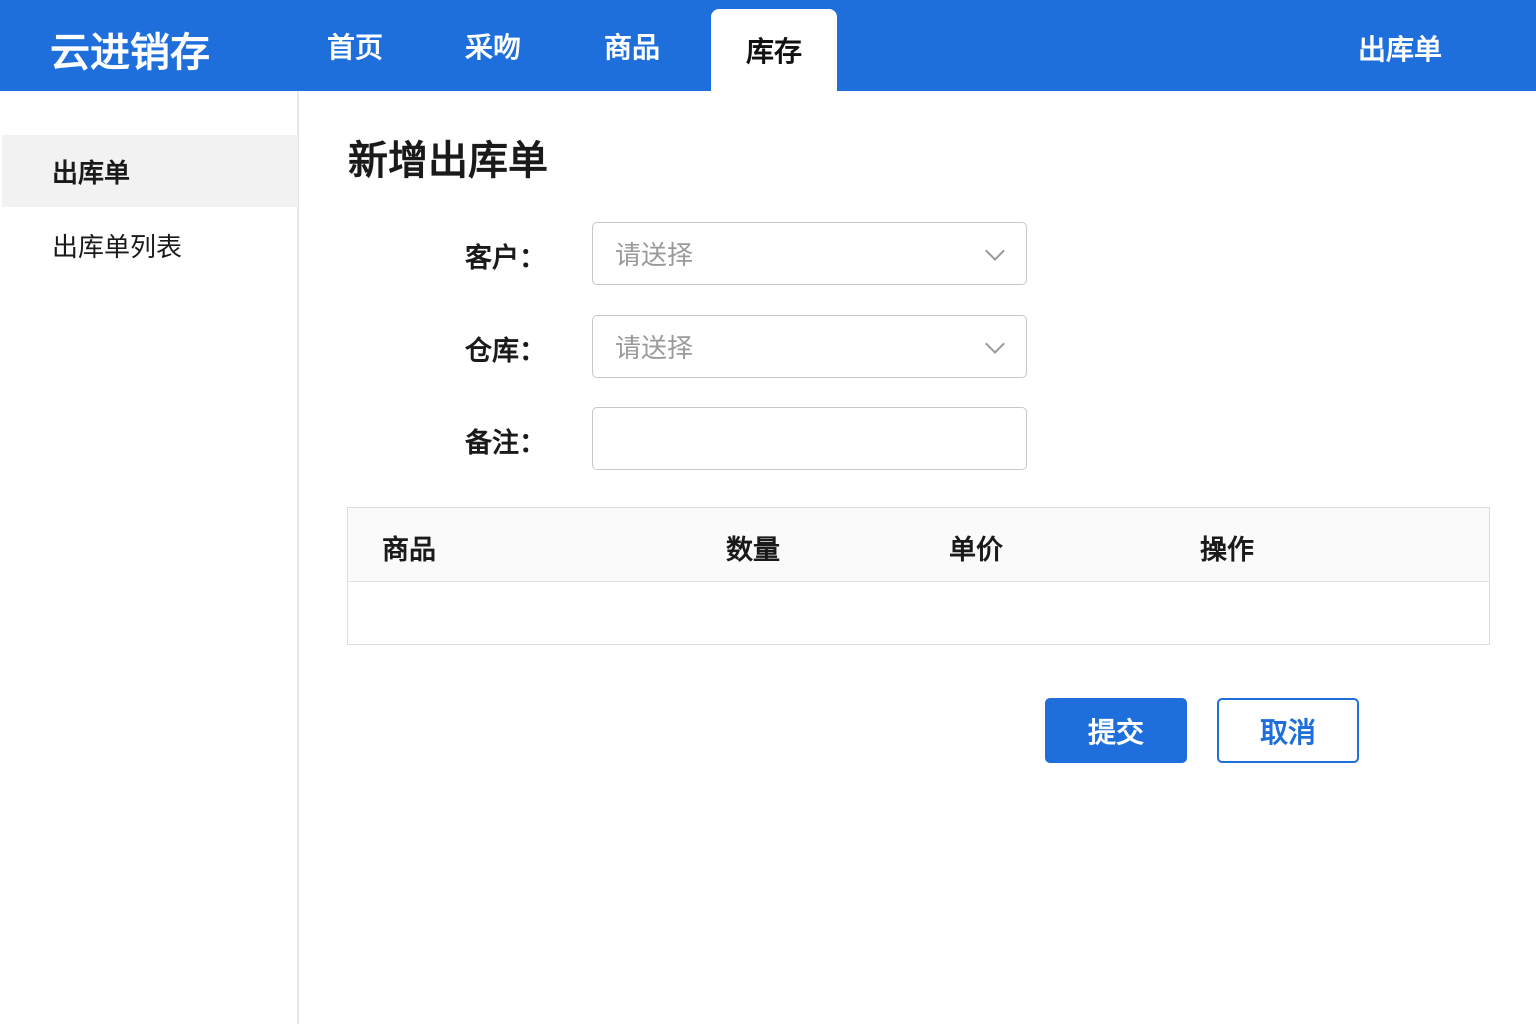  Describe the element at coordinates (809, 438) in the screenshot. I see `remark-input` at that location.